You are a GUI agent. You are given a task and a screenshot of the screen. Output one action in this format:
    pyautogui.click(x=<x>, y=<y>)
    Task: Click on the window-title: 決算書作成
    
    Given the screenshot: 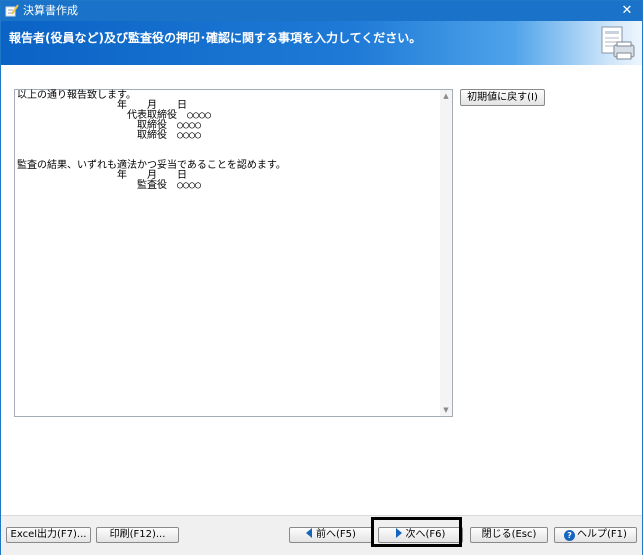 What is the action you would take?
    pyautogui.click(x=50, y=10)
    